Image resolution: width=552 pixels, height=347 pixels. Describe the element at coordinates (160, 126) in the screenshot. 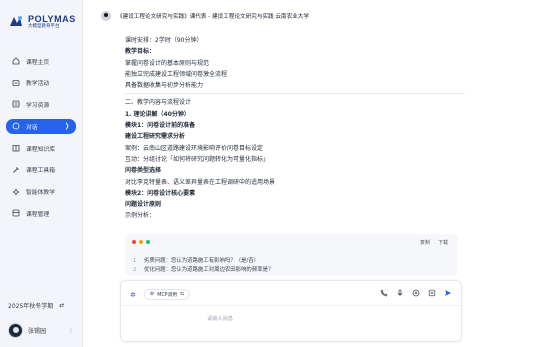

I see `content-heading: 模块1：问卷设计前的准备` at that location.